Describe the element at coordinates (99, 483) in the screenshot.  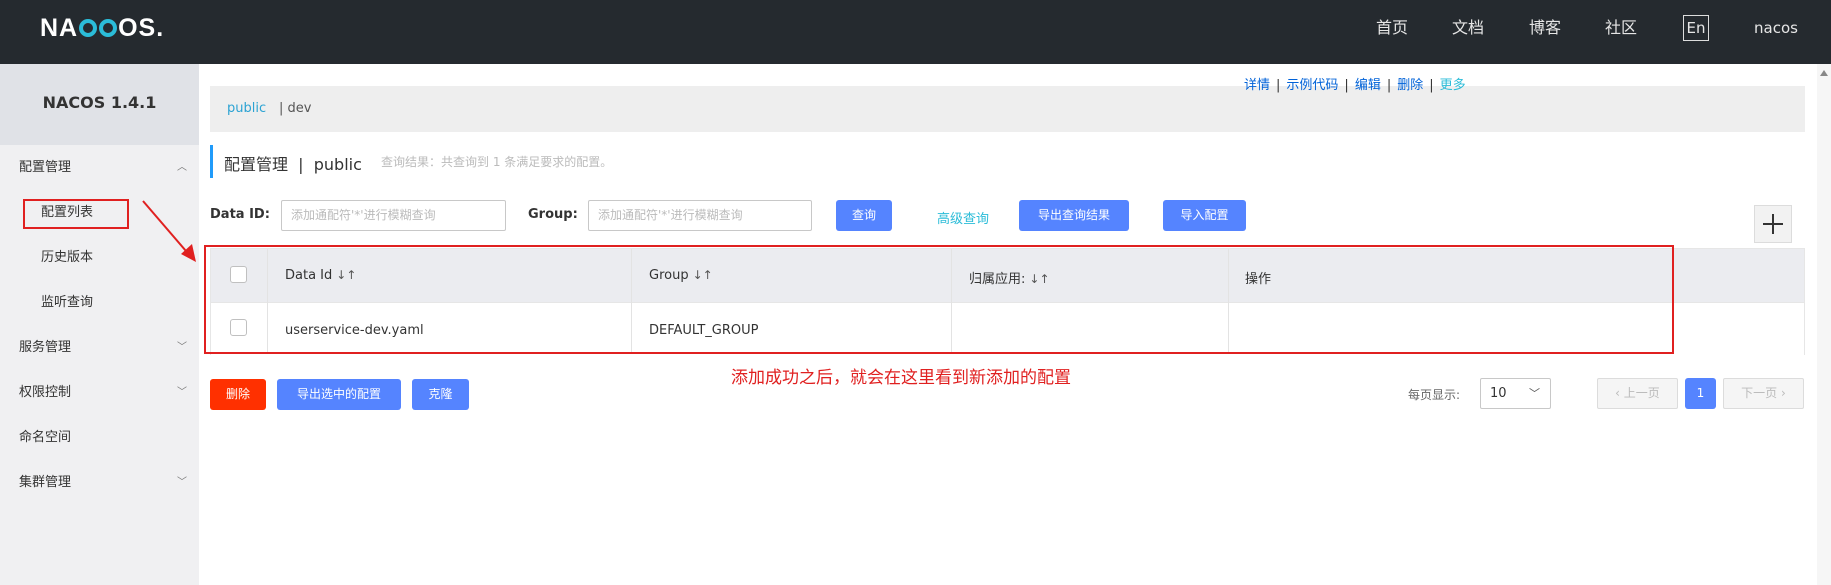
I see `sidebar-item-cluster-management: 集群管理 ﹀` at that location.